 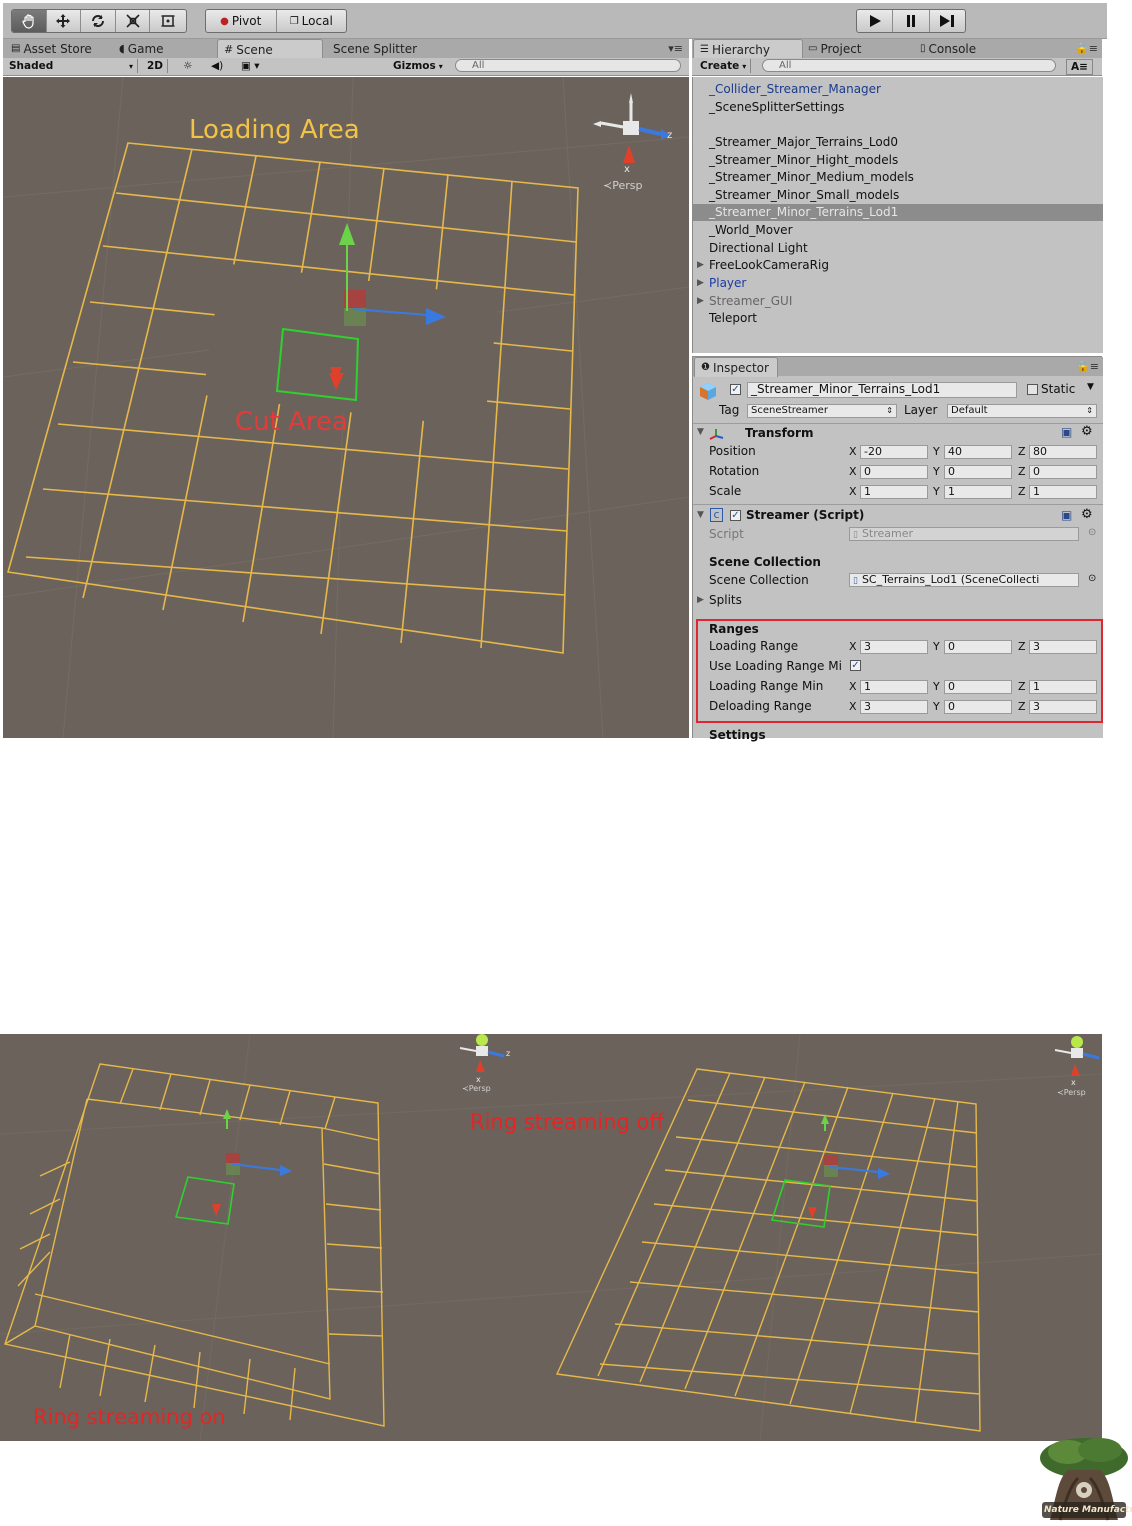 I want to click on deloading-range-z-field: 3, so click(x=1063, y=707).